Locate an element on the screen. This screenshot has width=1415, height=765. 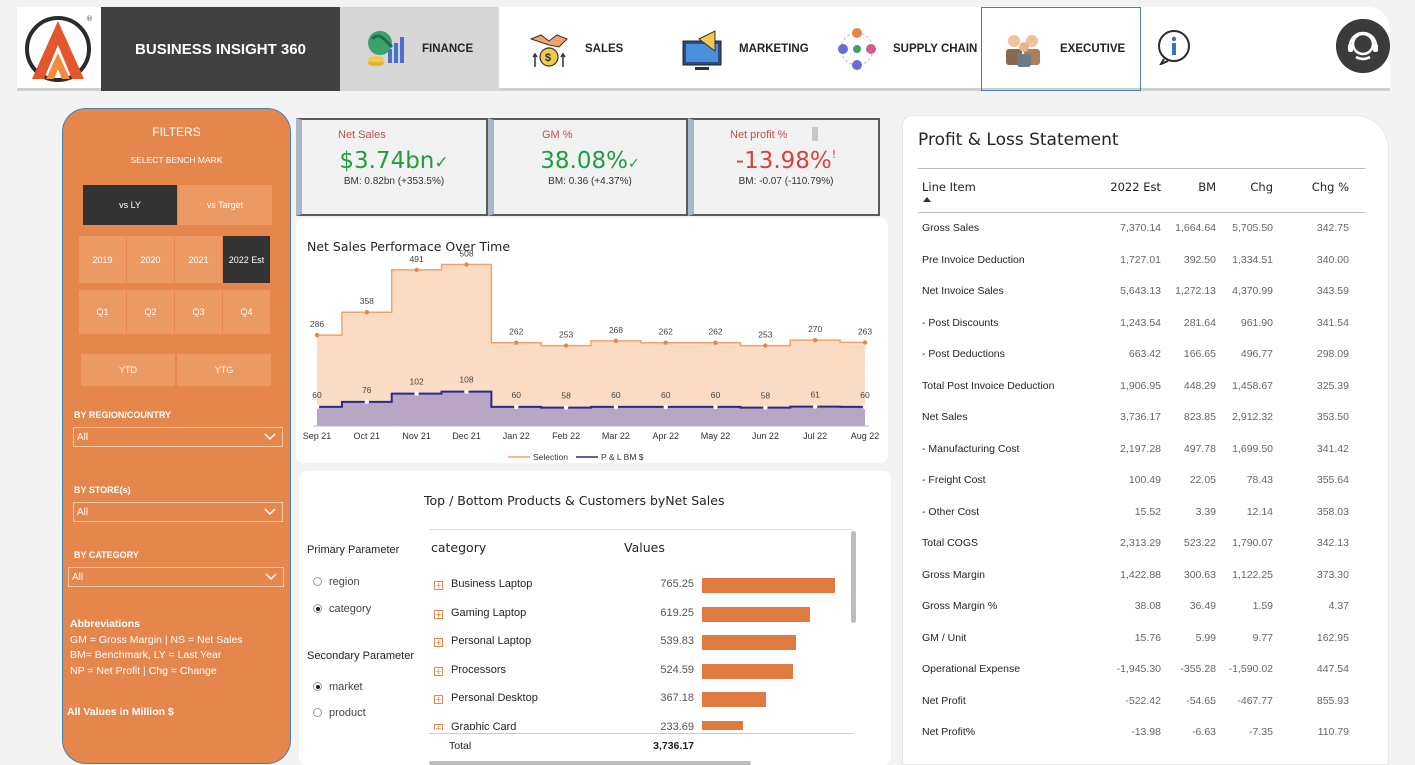
pl-line-item: Total Post Invoice Deduction is located at coordinates (988, 385).